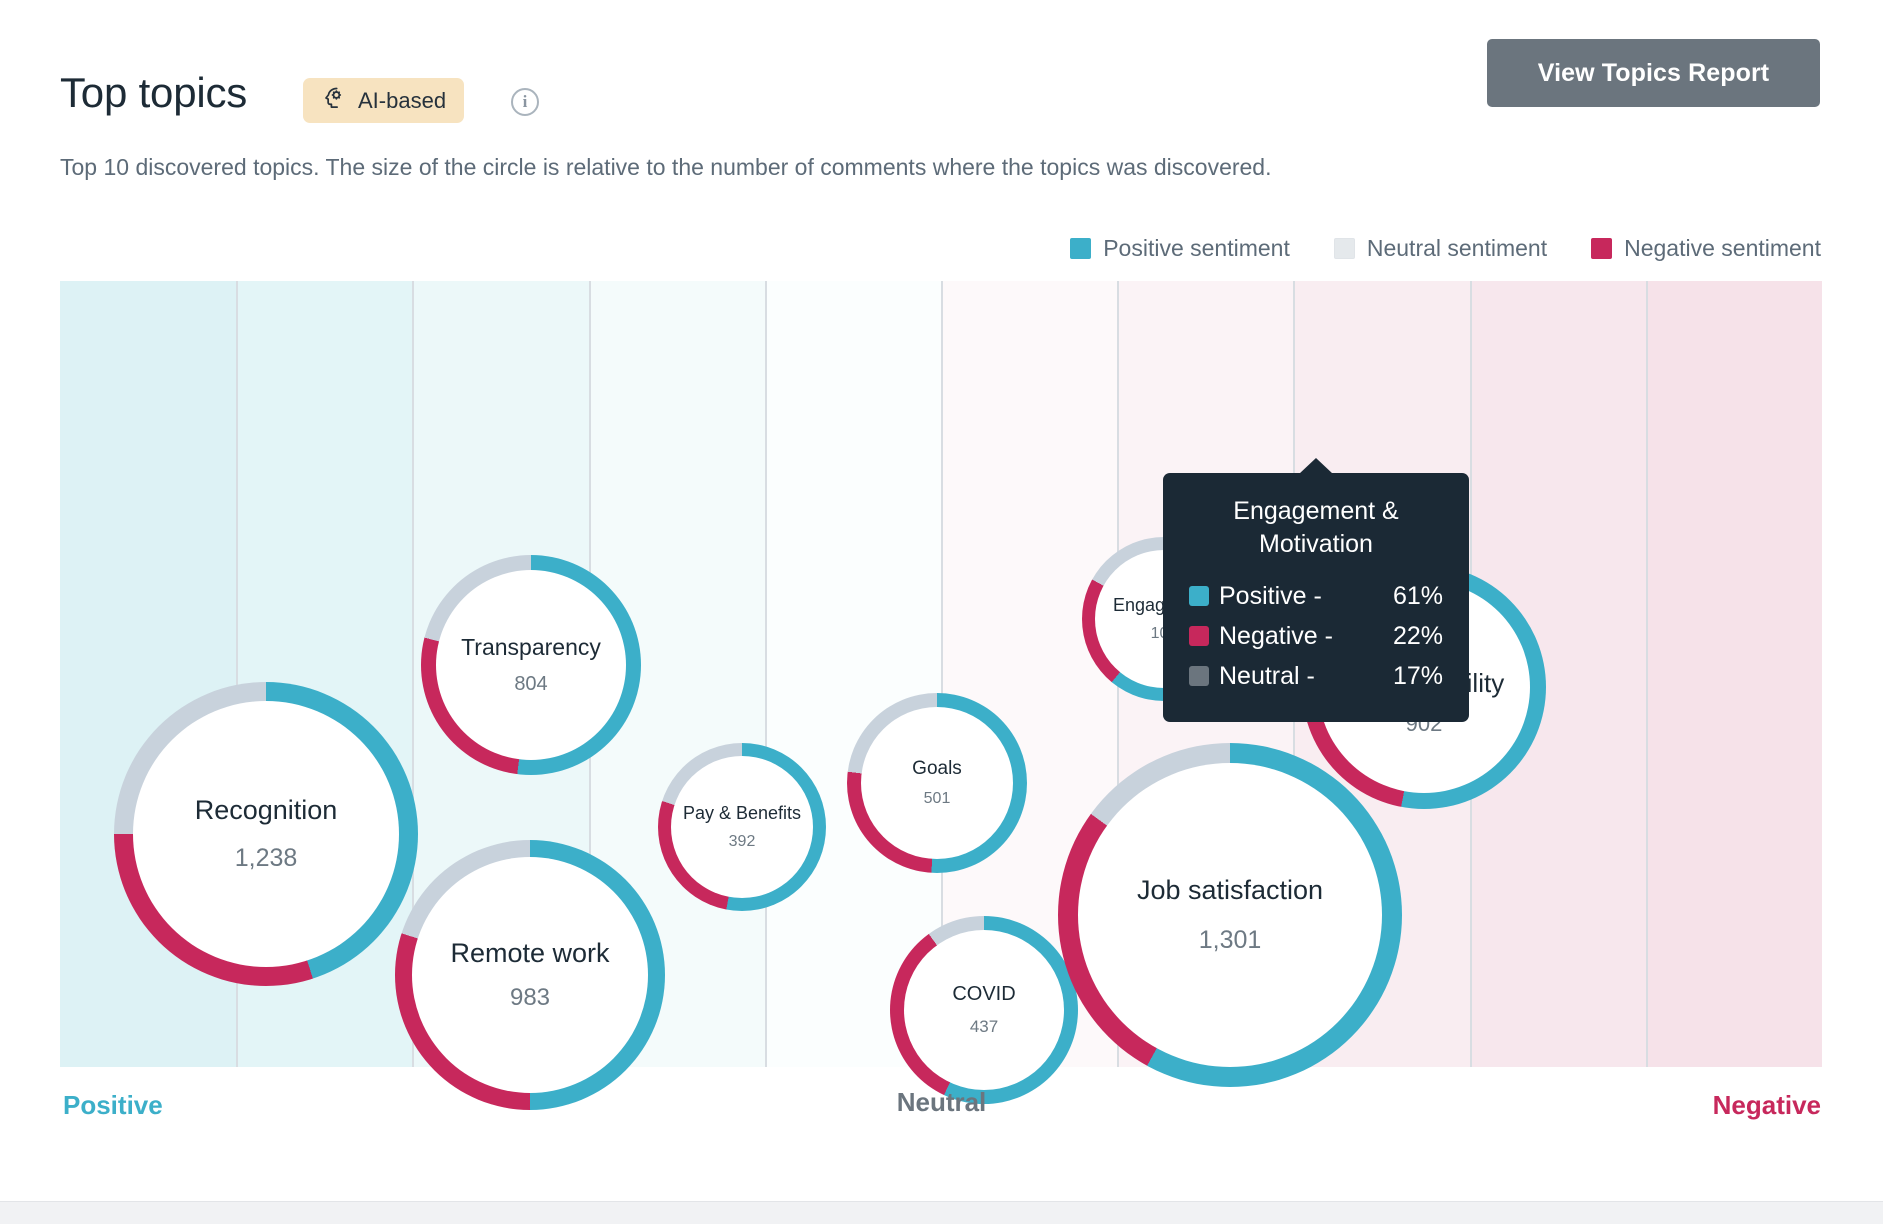  What do you see at coordinates (941, 1102) in the screenshot?
I see `axis-label-neutral: Neutral` at bounding box center [941, 1102].